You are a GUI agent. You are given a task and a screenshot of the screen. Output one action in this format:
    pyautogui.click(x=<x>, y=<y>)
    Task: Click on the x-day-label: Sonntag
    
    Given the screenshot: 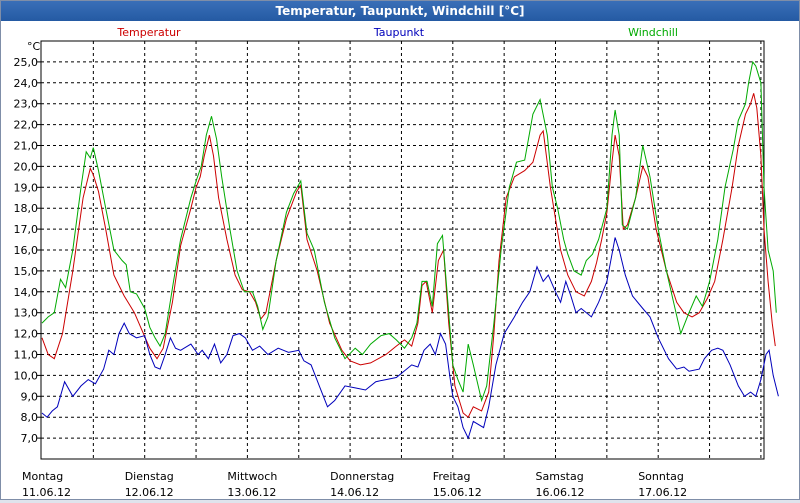 What is the action you would take?
    pyautogui.click(x=661, y=476)
    